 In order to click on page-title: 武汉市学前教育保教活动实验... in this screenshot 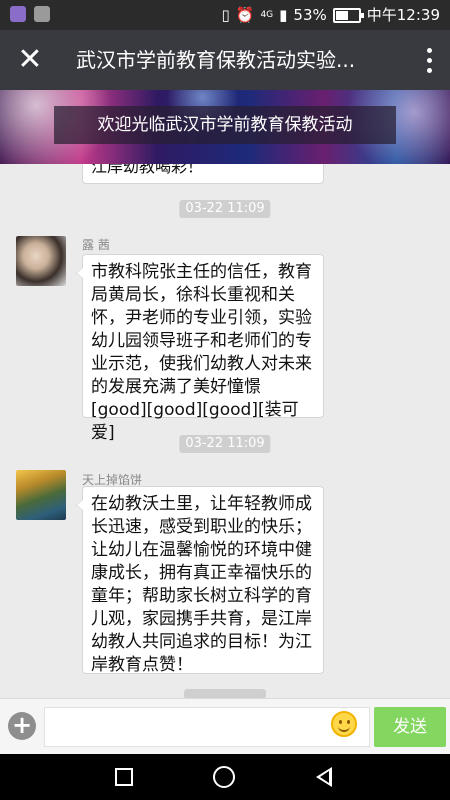, I will do `click(216, 60)`.